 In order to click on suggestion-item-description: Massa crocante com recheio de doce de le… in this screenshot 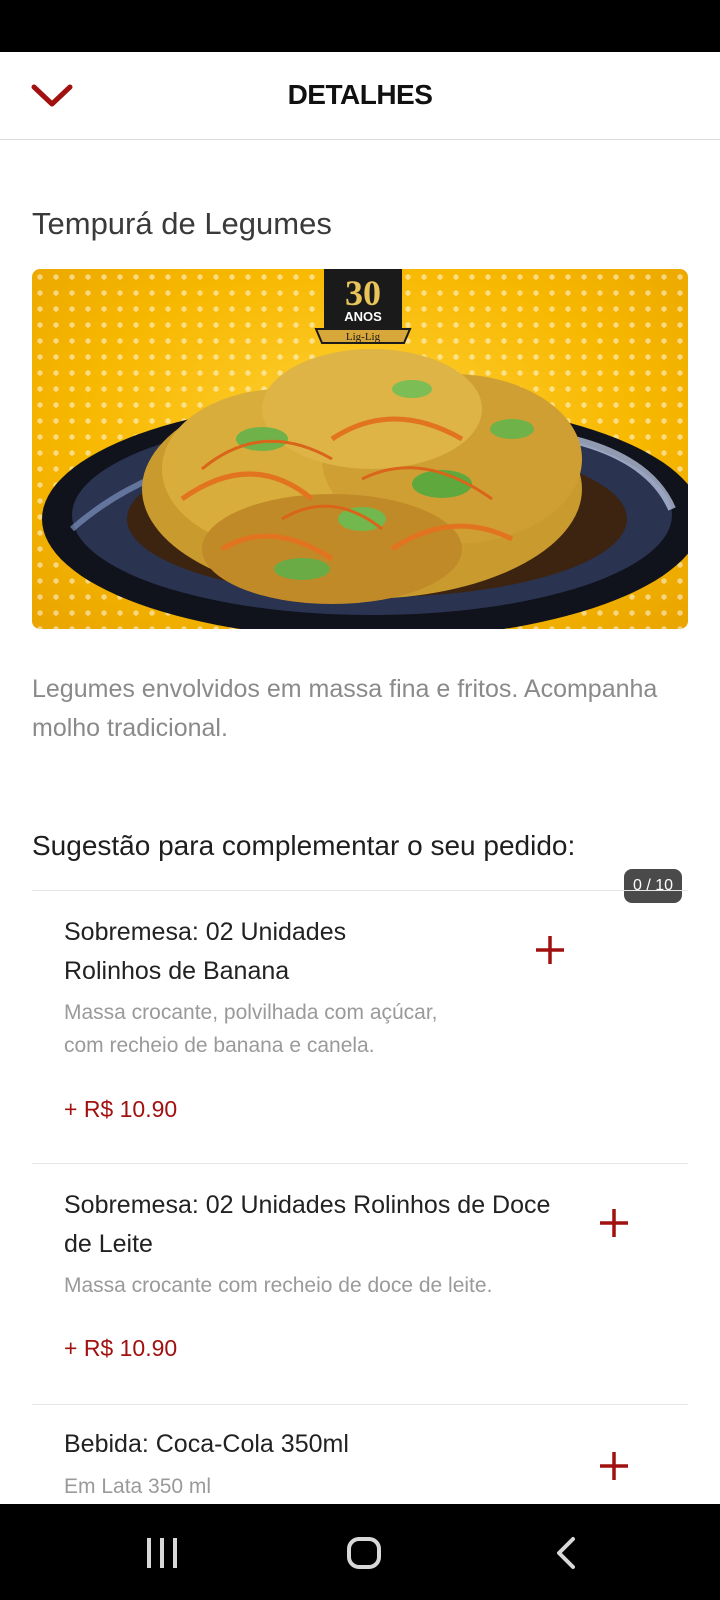, I will do `click(278, 1285)`.